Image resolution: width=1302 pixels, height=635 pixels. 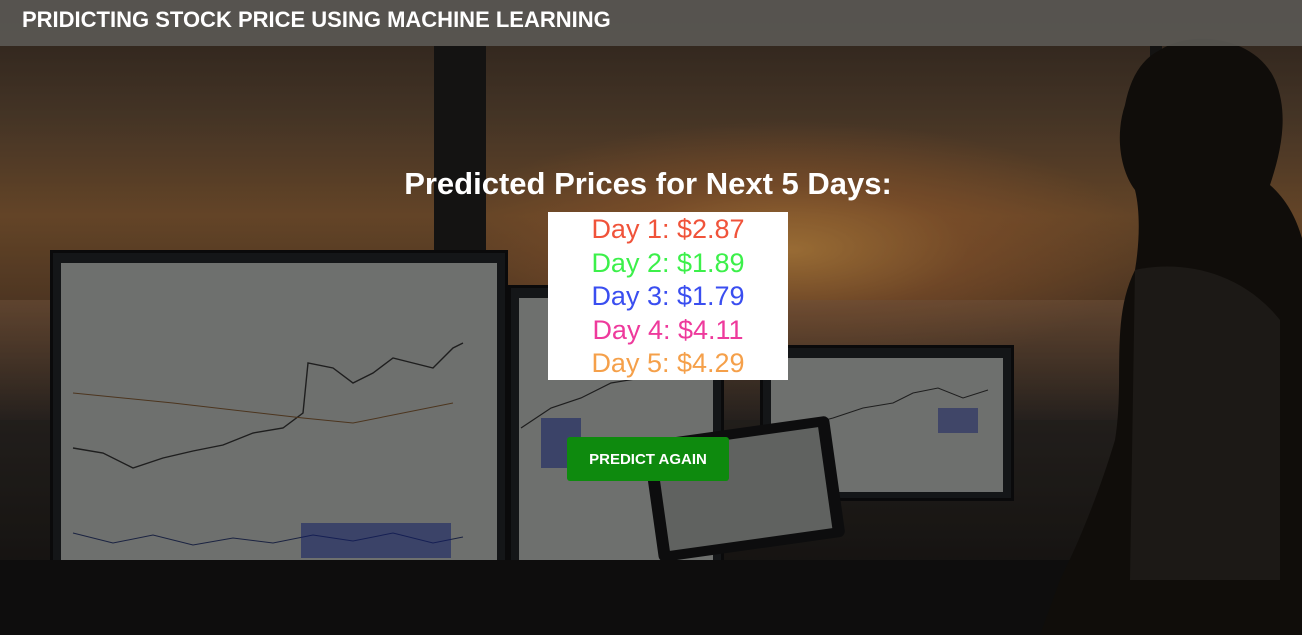 What do you see at coordinates (668, 262) in the screenshot?
I see `day-2-price: Day 2: $1.89` at bounding box center [668, 262].